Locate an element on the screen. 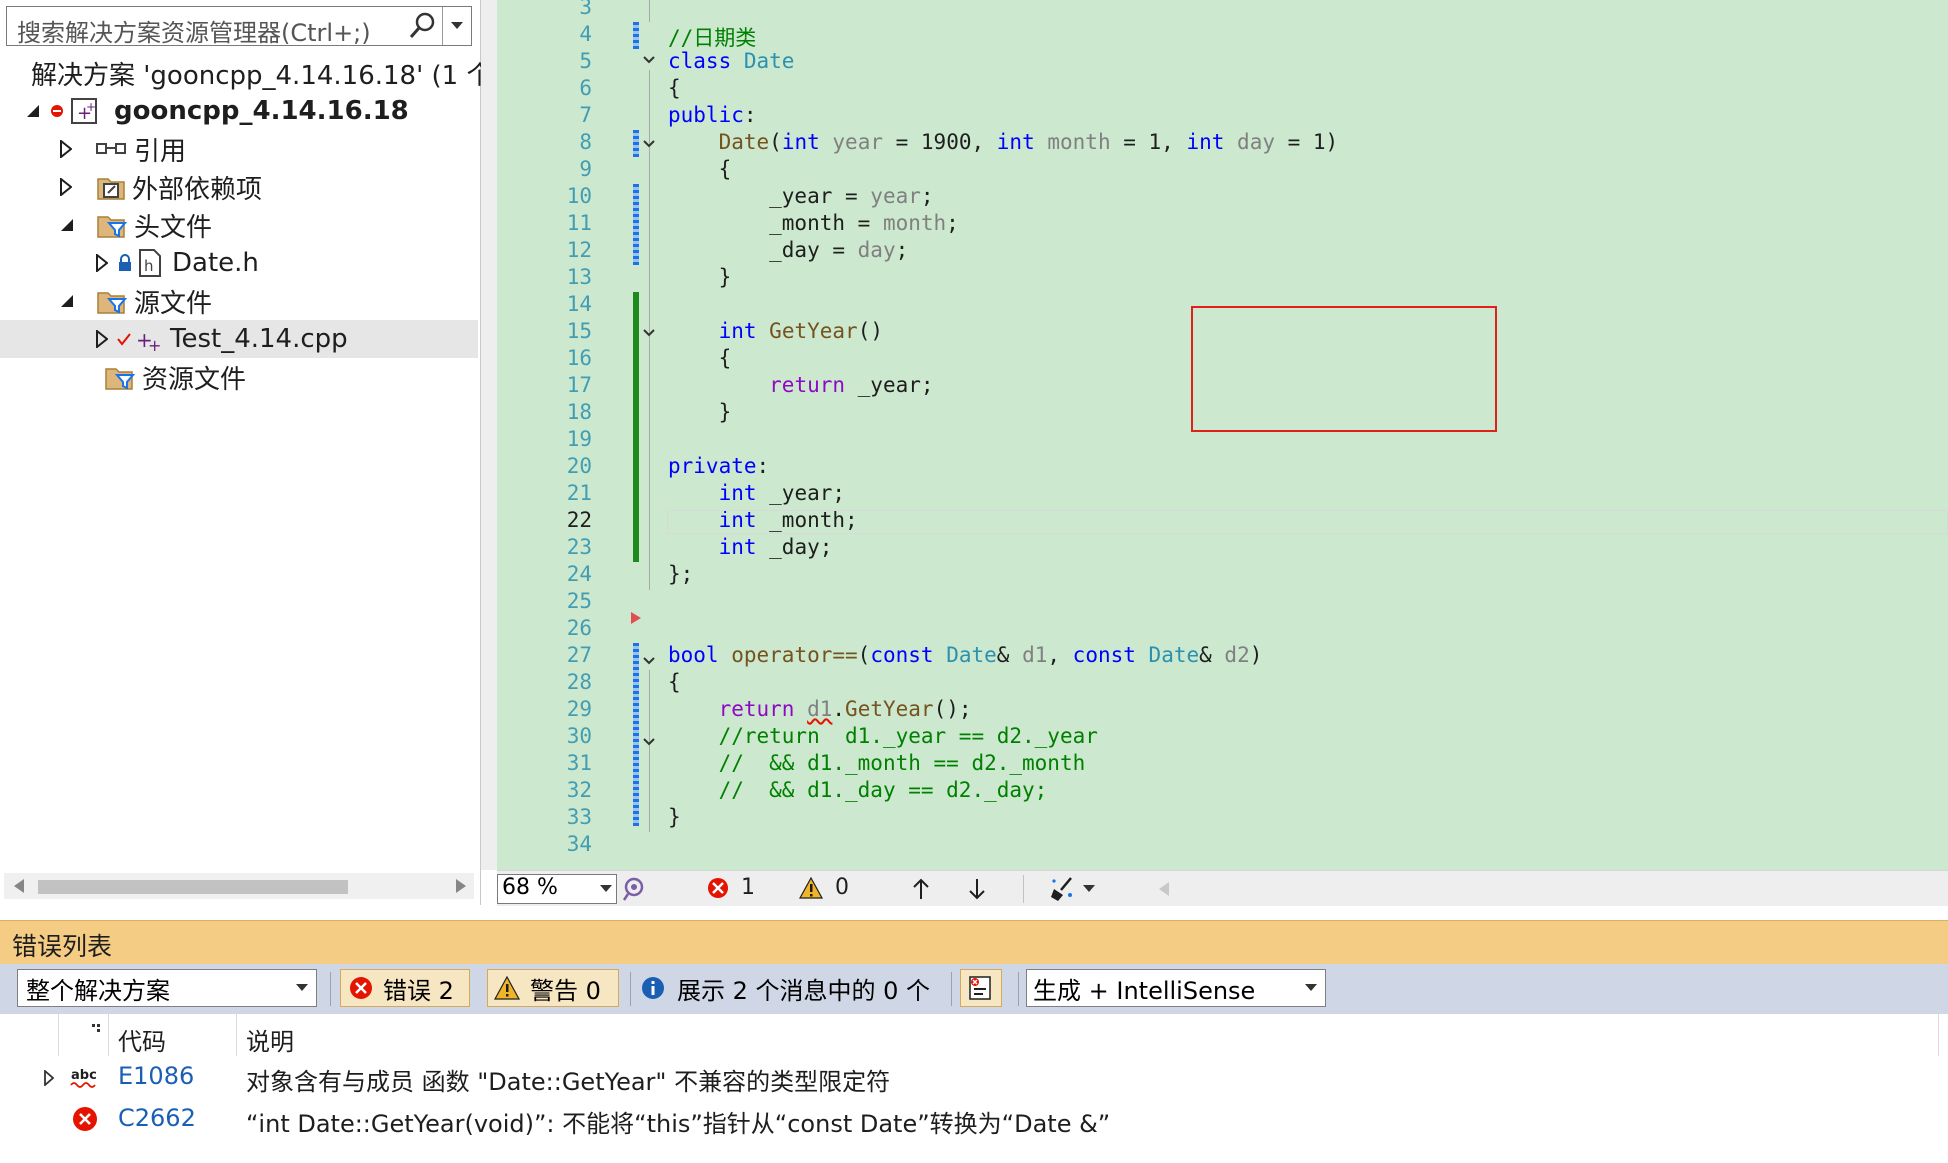 Image resolution: width=1948 pixels, height=1163 pixels. zoom-dropdown: 68 % is located at coordinates (557, 889).